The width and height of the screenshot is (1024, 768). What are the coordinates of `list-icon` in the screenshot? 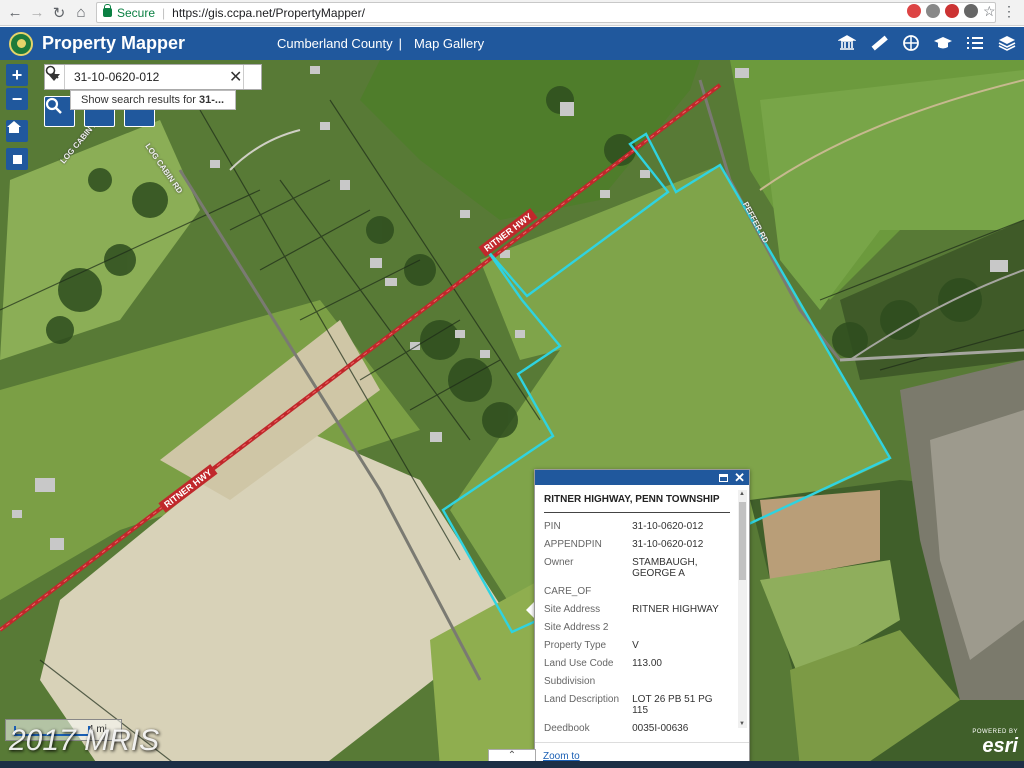 It's located at (975, 43).